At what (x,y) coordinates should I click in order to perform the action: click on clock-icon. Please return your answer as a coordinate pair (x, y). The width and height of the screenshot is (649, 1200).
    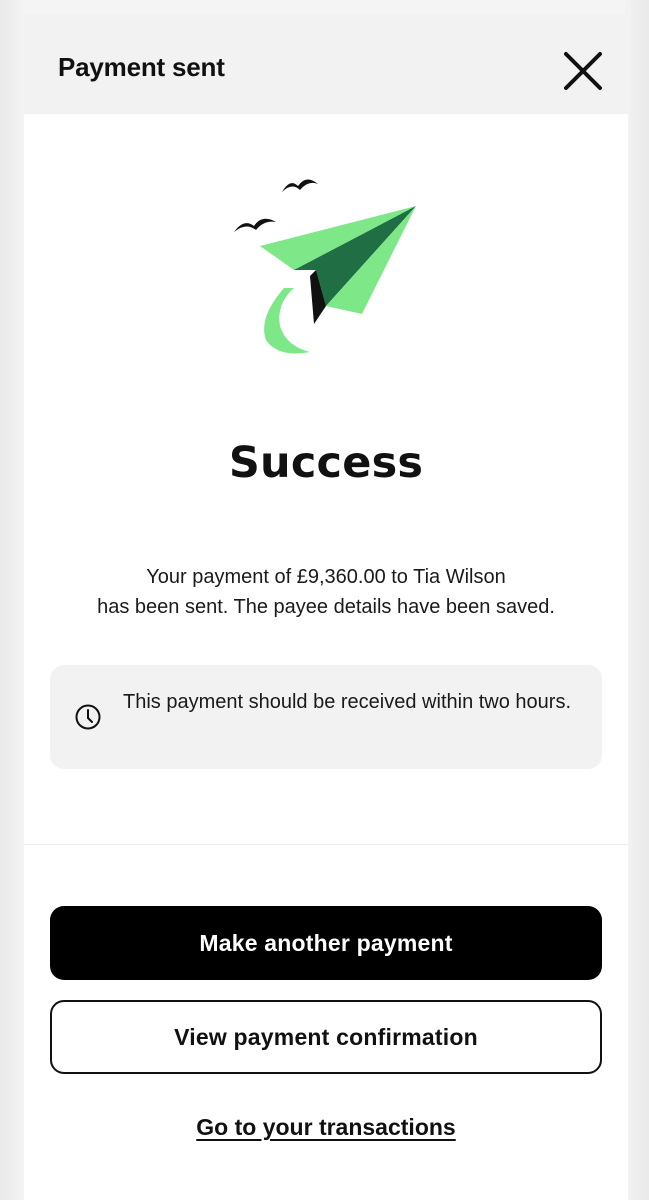
    Looking at the image, I should click on (88, 717).